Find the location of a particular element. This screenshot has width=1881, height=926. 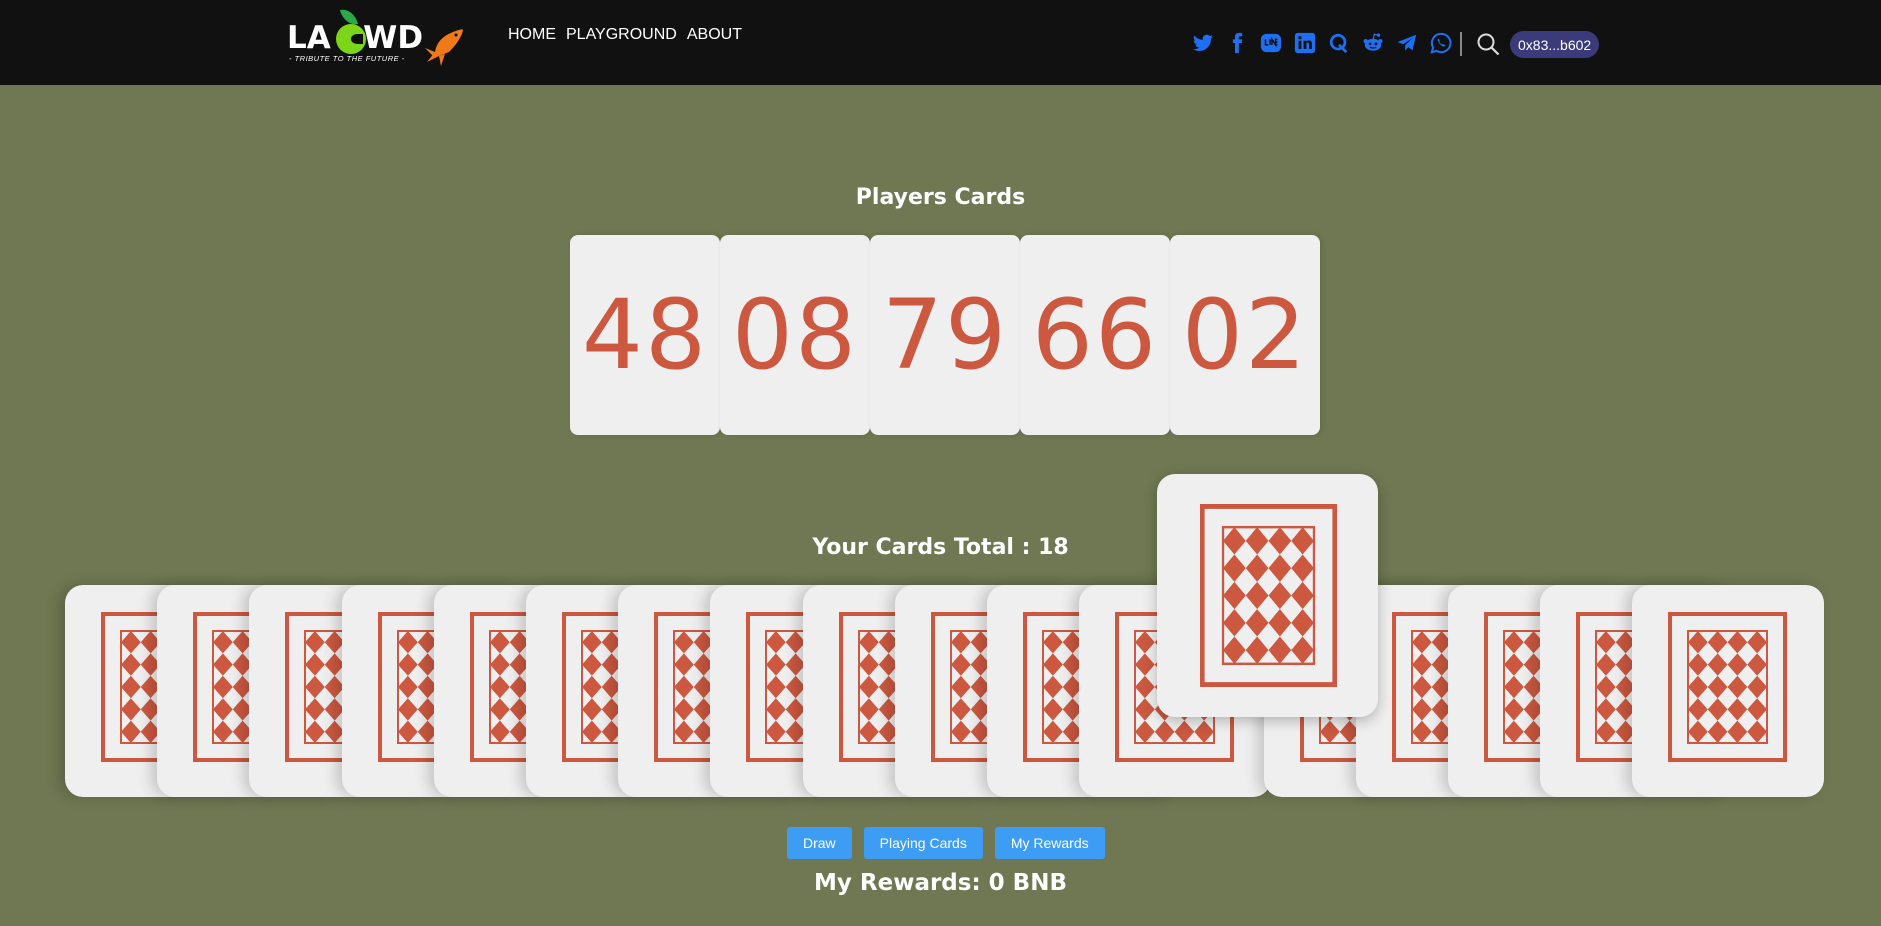

search-icon is located at coordinates (1488, 44).